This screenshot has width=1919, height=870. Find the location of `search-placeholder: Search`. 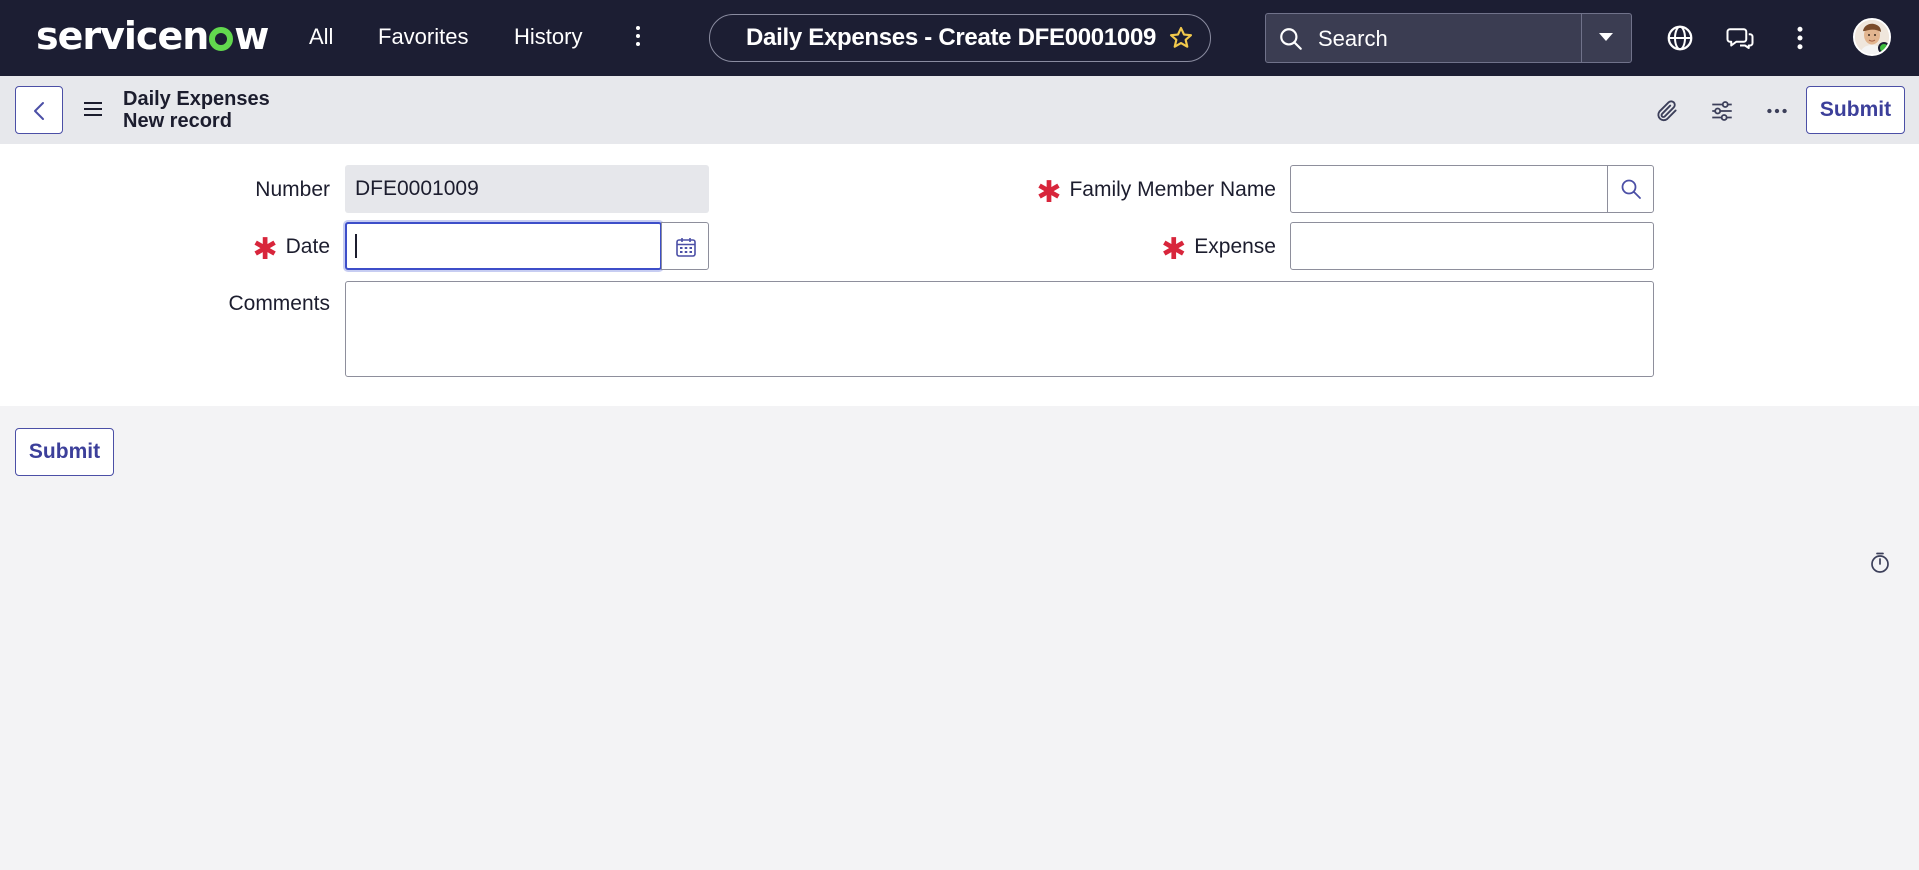

search-placeholder: Search is located at coordinates (1353, 38).